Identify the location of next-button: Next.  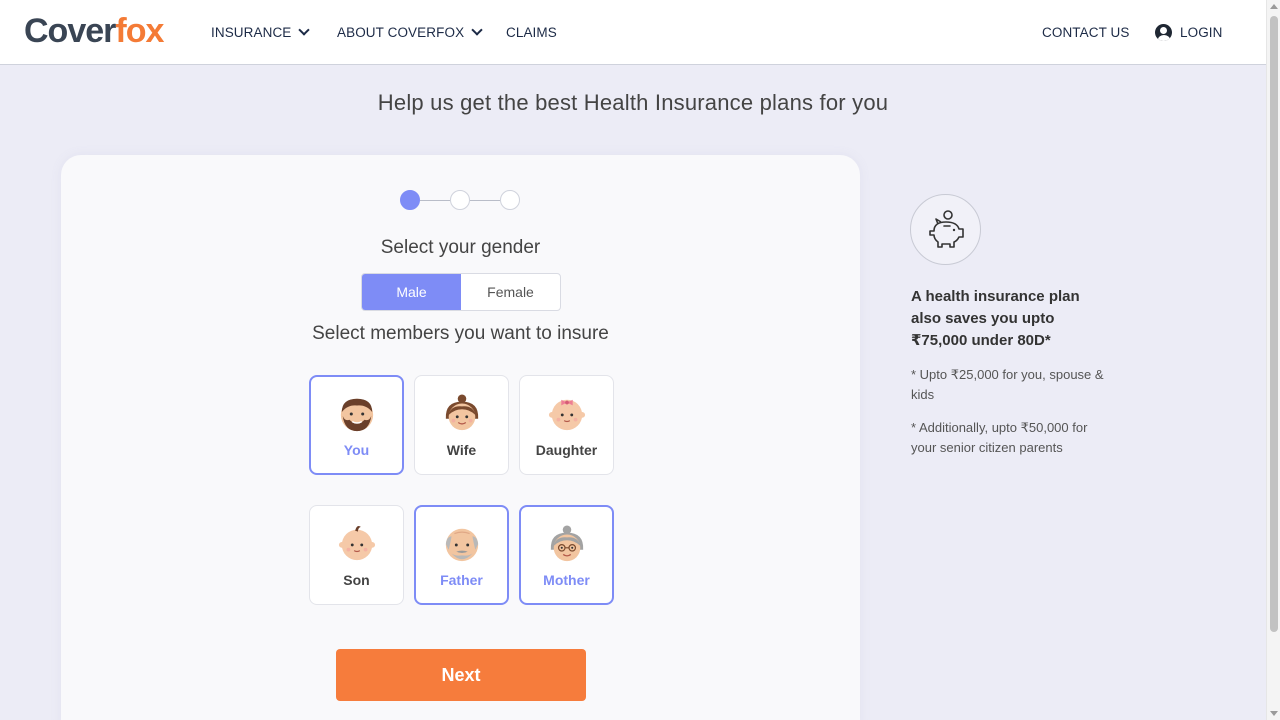
(461, 675).